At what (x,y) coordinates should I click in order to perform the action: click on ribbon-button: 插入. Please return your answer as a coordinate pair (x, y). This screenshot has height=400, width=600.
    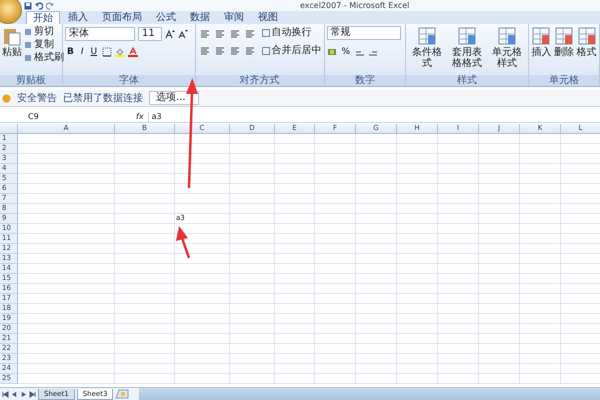
    Looking at the image, I should click on (541, 42).